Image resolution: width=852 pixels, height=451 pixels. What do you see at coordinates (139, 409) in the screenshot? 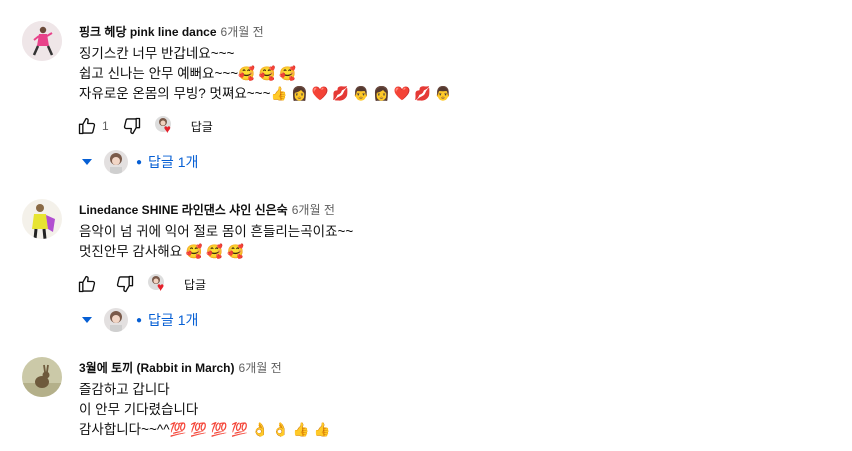
I see `comment-line: 이 안무 기다렸습니다` at bounding box center [139, 409].